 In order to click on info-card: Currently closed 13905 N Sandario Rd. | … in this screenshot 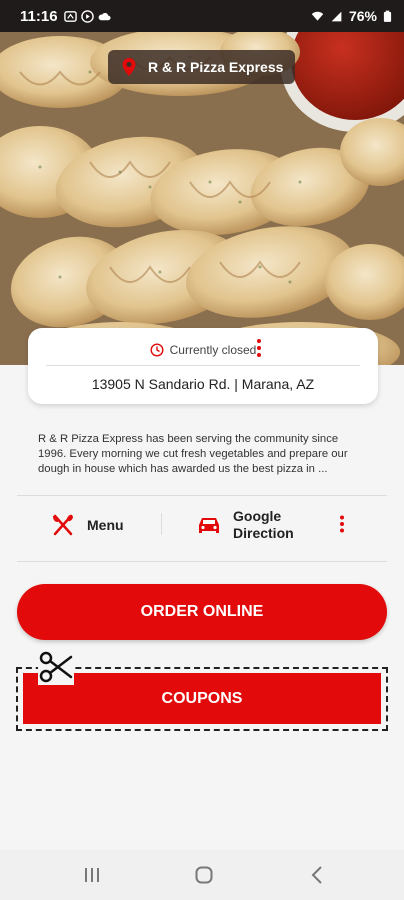, I will do `click(203, 366)`.